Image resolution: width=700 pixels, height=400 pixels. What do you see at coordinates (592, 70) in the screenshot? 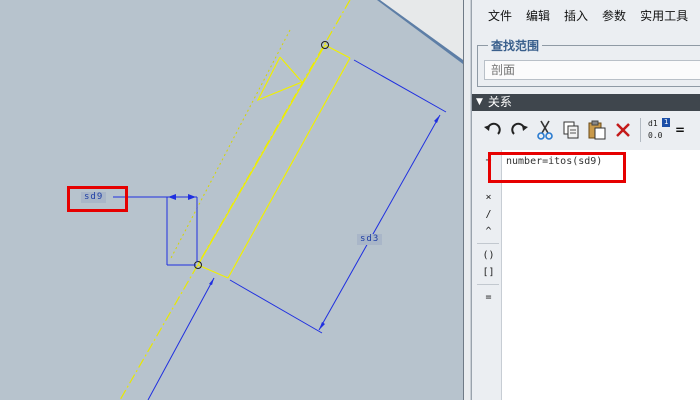
I see `search-scope-input` at bounding box center [592, 70].